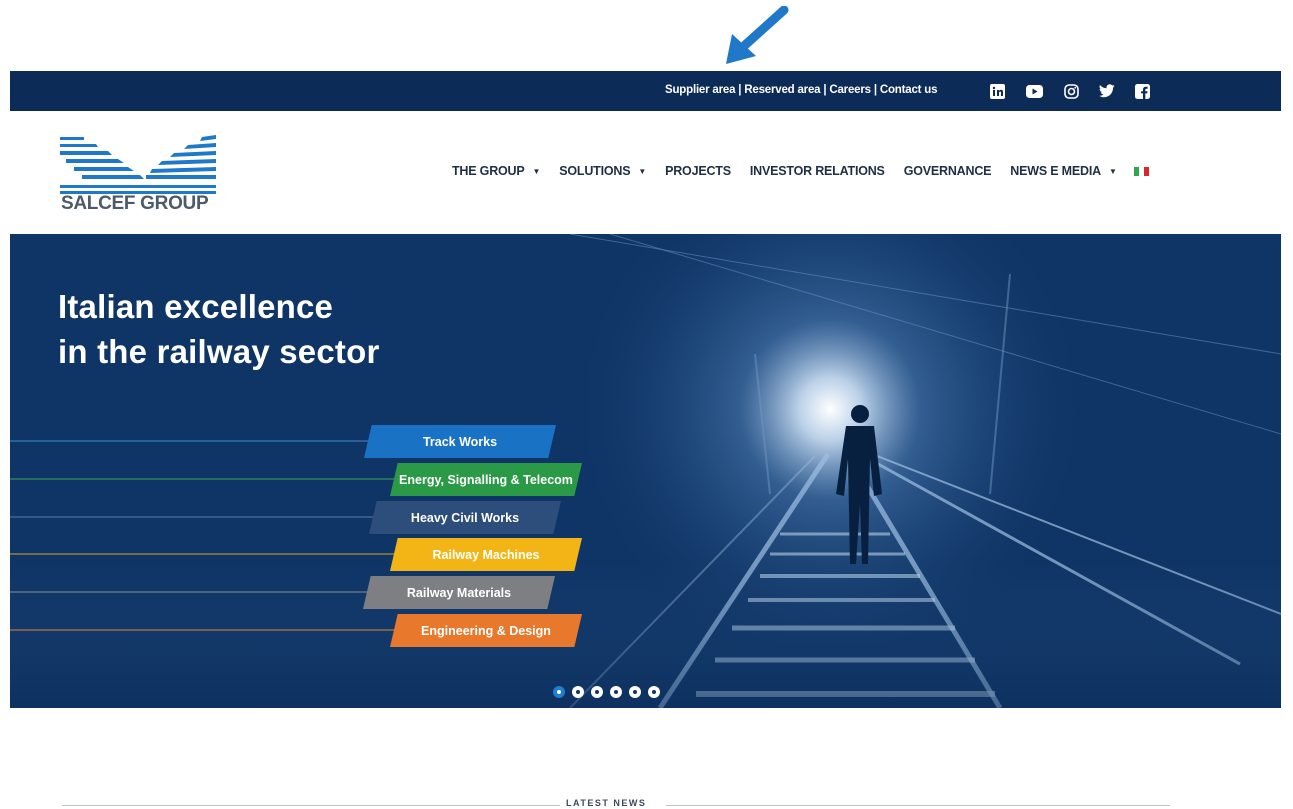 The height and width of the screenshot is (809, 1293). Describe the element at coordinates (700, 90) in the screenshot. I see `supplier-area-link: Supplier area` at that location.